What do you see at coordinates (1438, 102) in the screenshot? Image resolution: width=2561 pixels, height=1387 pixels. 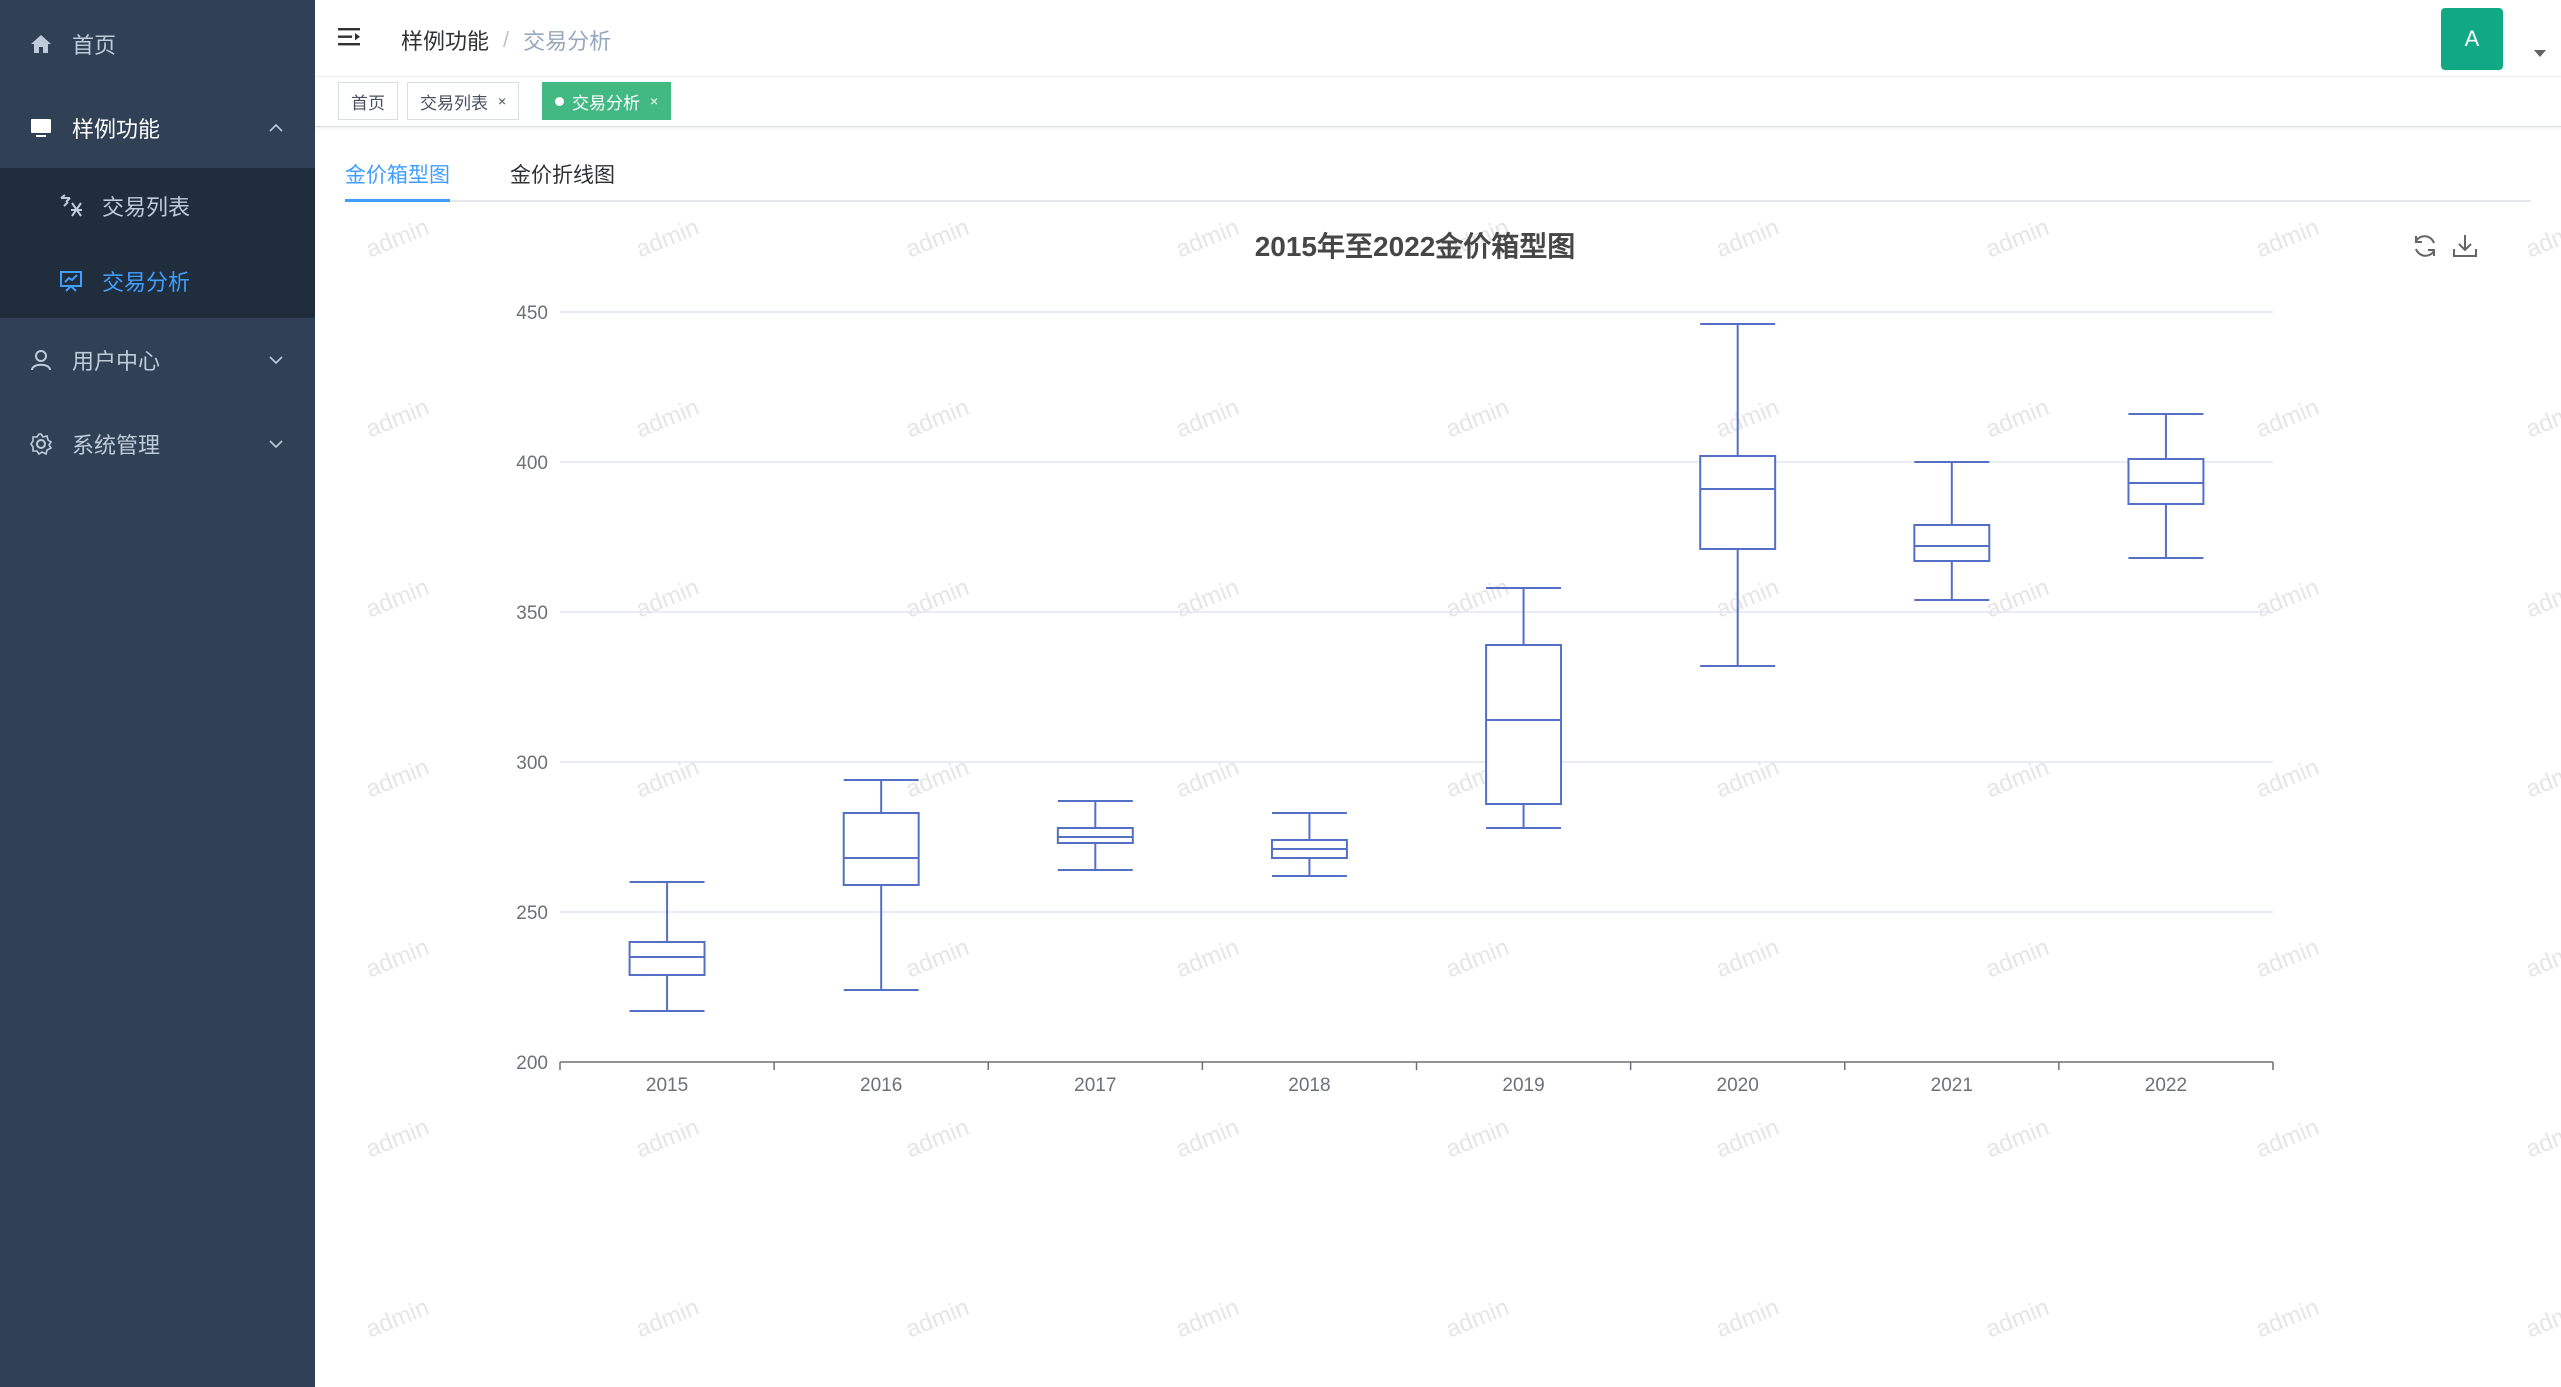 I see `tags-view: 首页 交易列表 × 交易分析 ×` at bounding box center [1438, 102].